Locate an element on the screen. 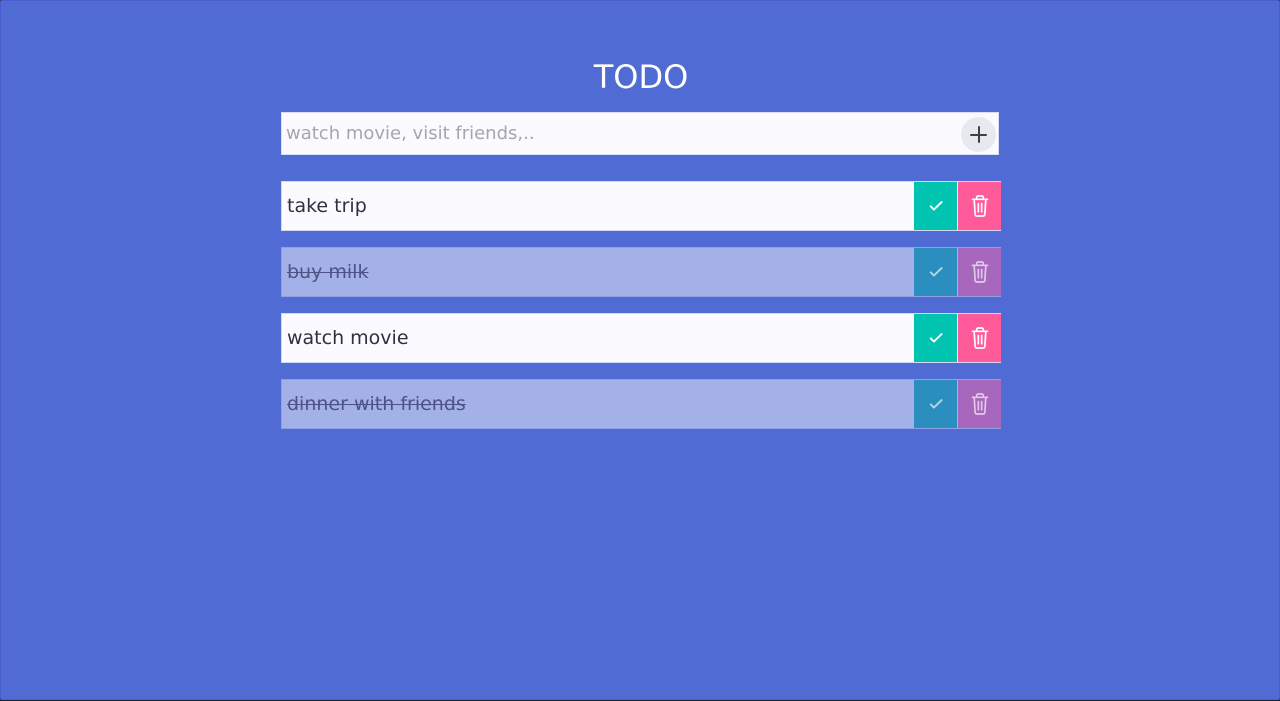  todo-item-dinner-with-friends: dinner with friends is located at coordinates (641, 404).